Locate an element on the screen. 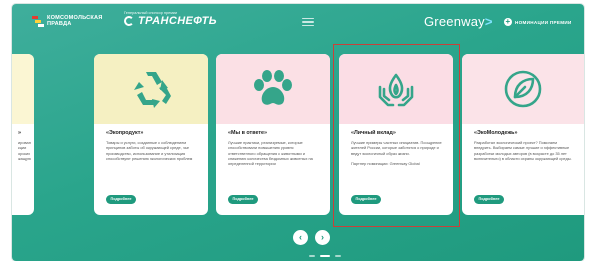  recycle-icon is located at coordinates (152, 90).